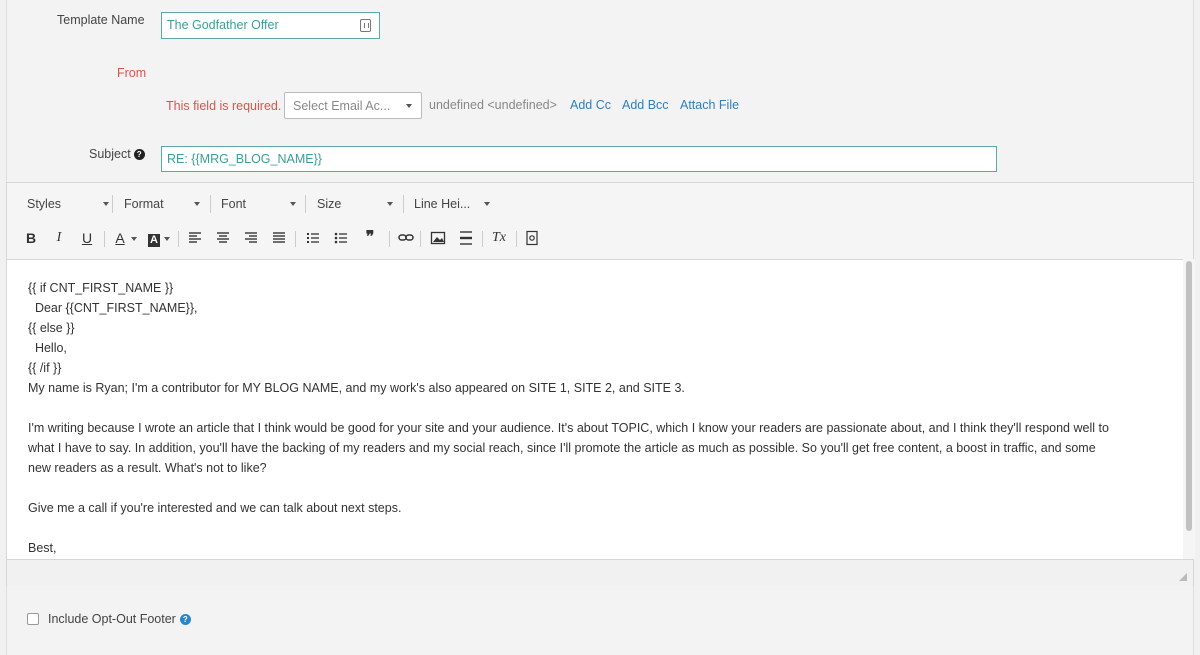  What do you see at coordinates (590, 105) in the screenshot?
I see `add-cc-link: Add Cc` at bounding box center [590, 105].